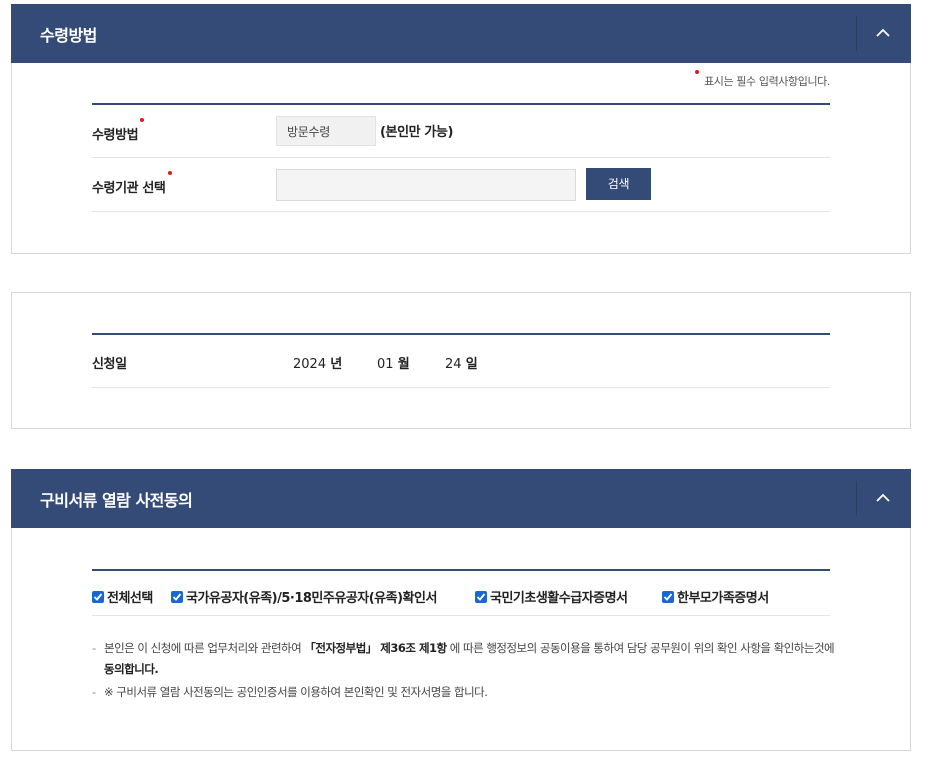  Describe the element at coordinates (461, 498) in the screenshot. I see `document-consent-header: 구비서류 열람 사전동의` at that location.